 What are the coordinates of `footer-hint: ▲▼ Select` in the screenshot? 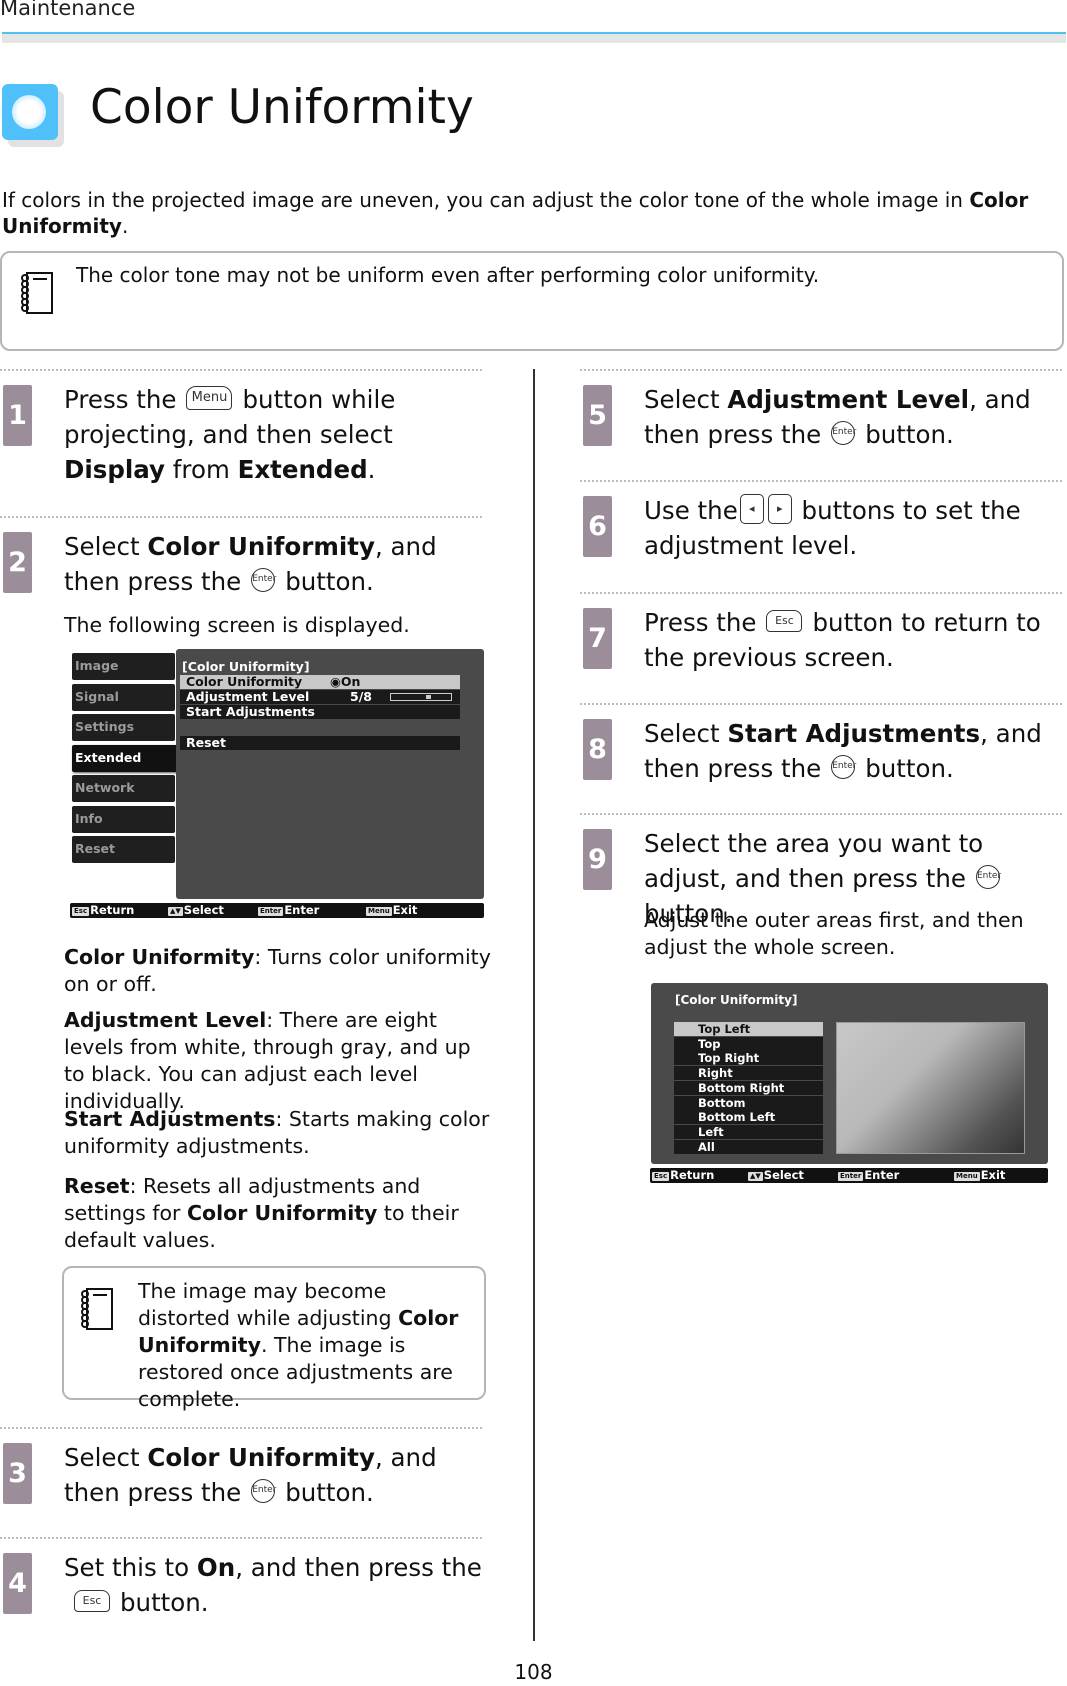 It's located at (196, 910).